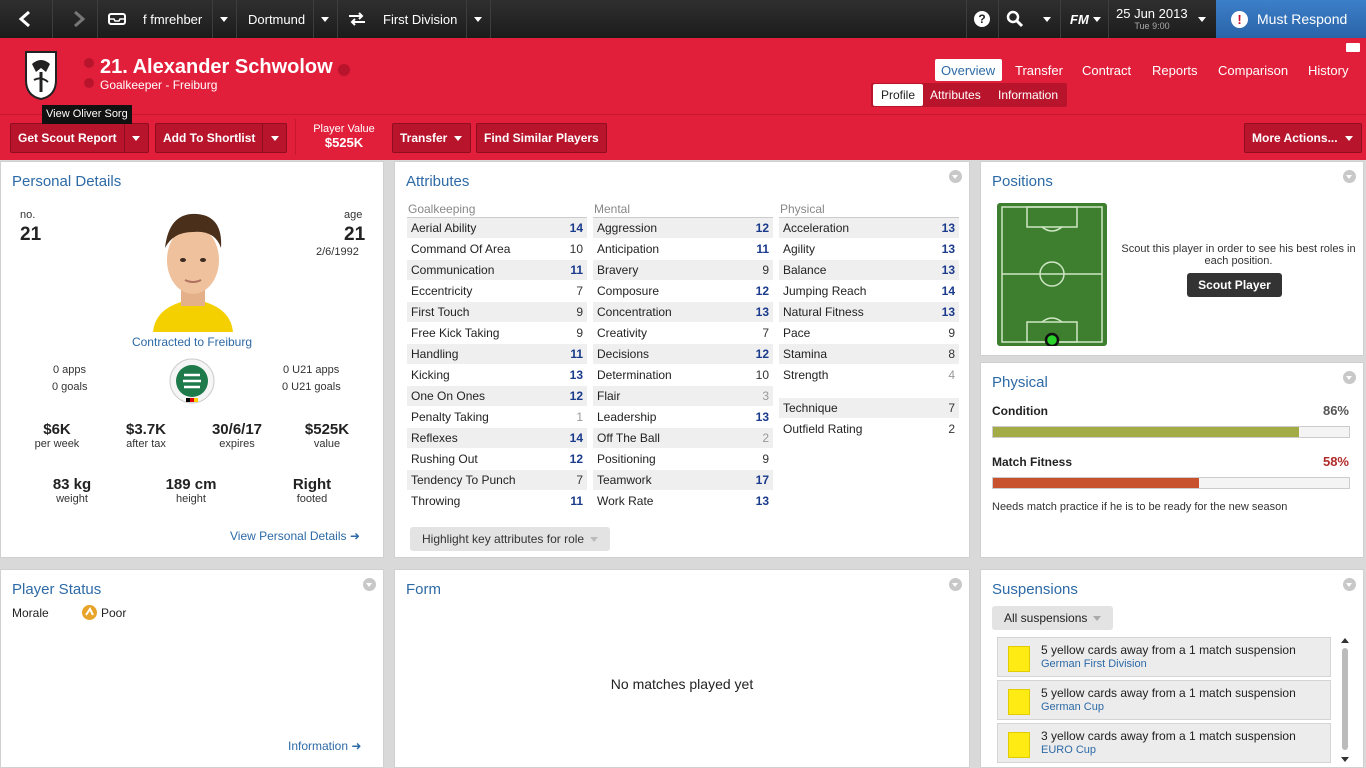  Describe the element at coordinates (497, 375) in the screenshot. I see `attribute-row: Kicking 13` at that location.